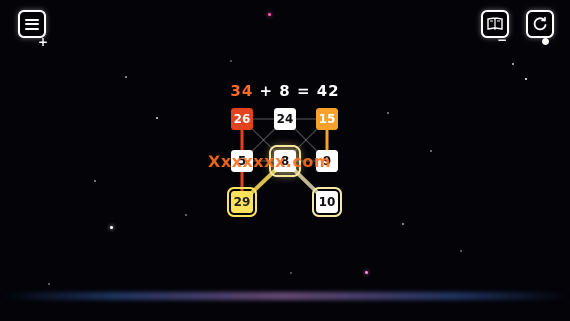  Describe the element at coordinates (242, 202) in the screenshot. I see `tile-29: 29` at that location.